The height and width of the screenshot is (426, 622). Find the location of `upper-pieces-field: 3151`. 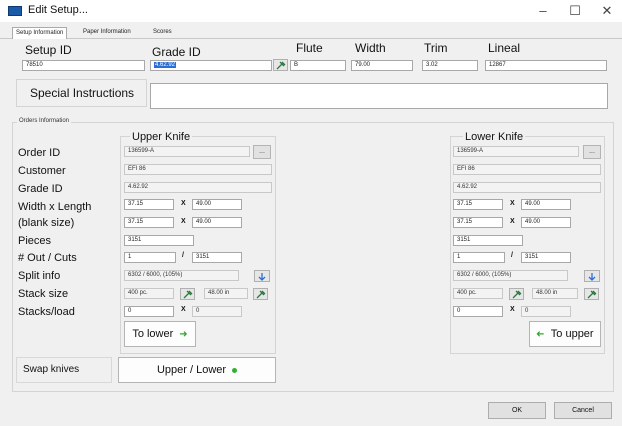

upper-pieces-field: 3151 is located at coordinates (159, 240).